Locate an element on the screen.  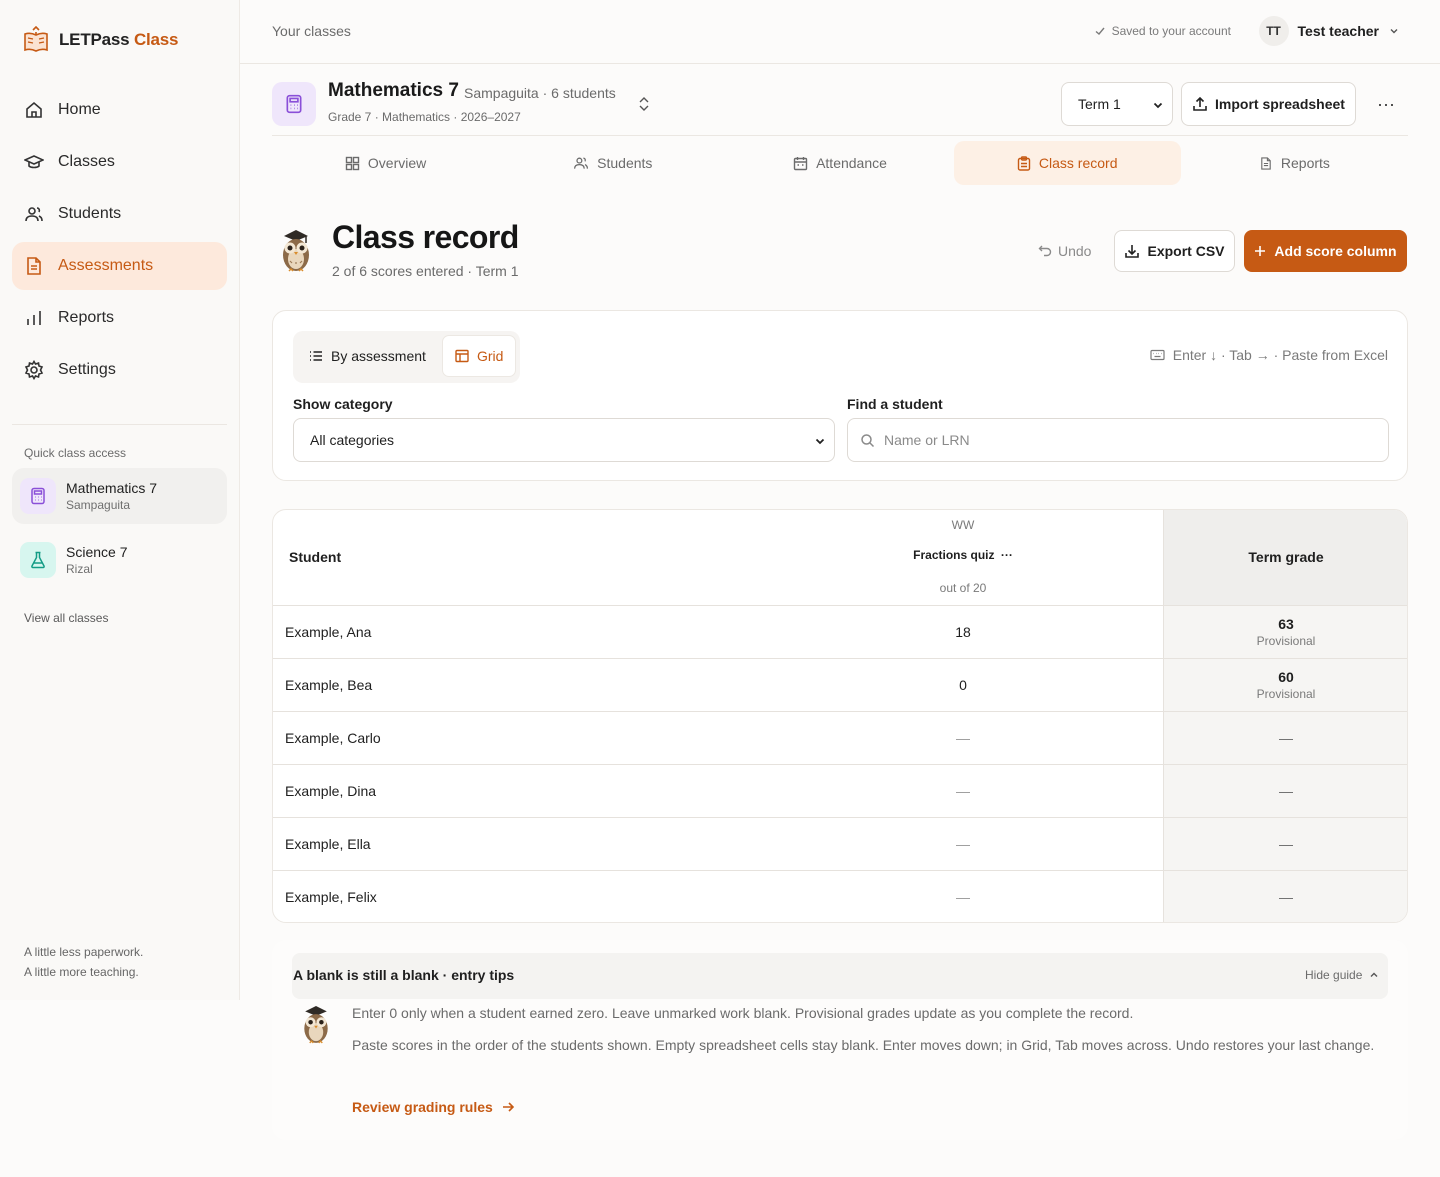
quick-class-science: Science 7 Rizal is located at coordinates (119, 560).